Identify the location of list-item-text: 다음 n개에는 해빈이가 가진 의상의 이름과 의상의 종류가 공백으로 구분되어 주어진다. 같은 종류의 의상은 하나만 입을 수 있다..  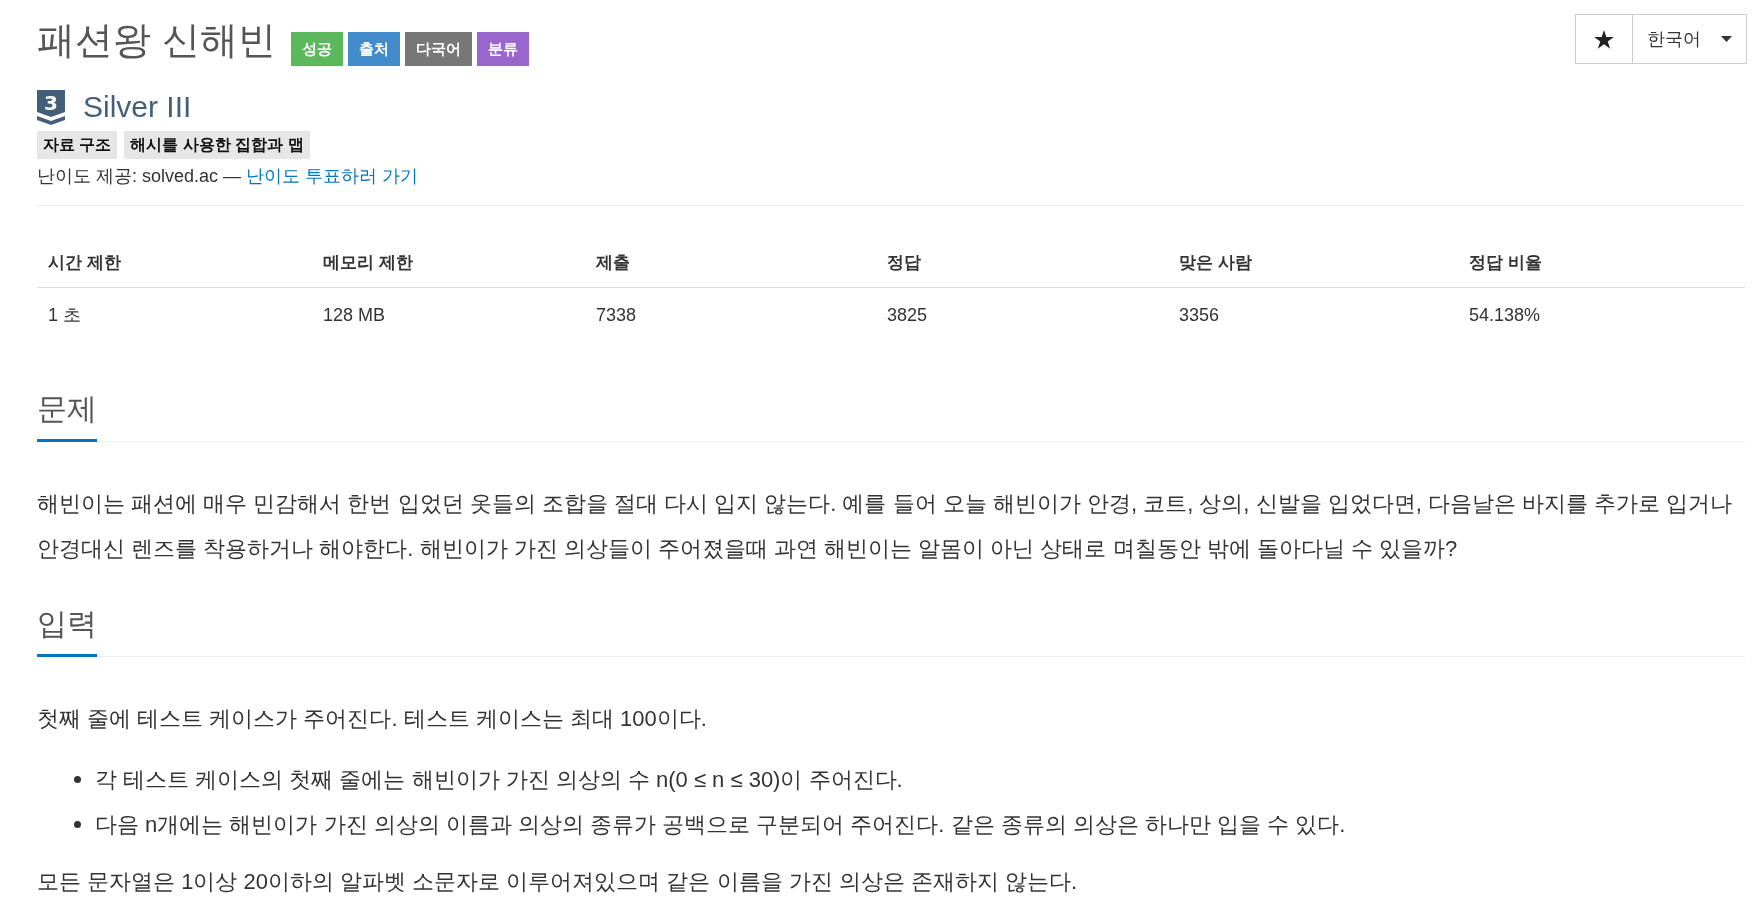
(720, 825).